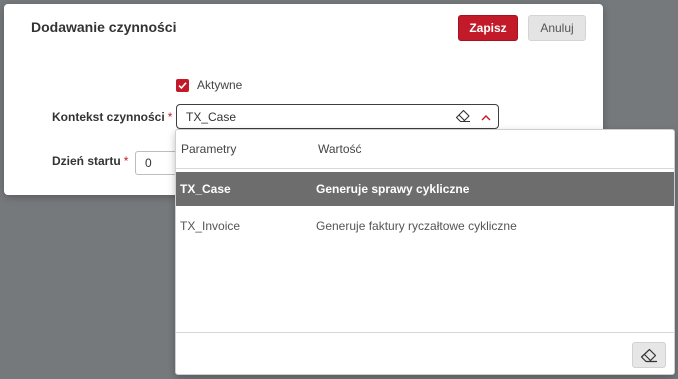  What do you see at coordinates (108, 117) in the screenshot?
I see `context-label-text: Kontekst czynności` at bounding box center [108, 117].